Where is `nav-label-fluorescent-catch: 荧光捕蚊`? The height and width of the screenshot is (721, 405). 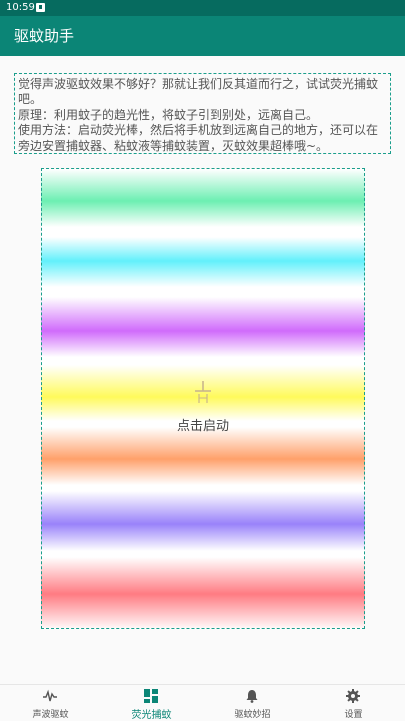
nav-label-fluorescent-catch: 荧光捕蚊 is located at coordinates (151, 715).